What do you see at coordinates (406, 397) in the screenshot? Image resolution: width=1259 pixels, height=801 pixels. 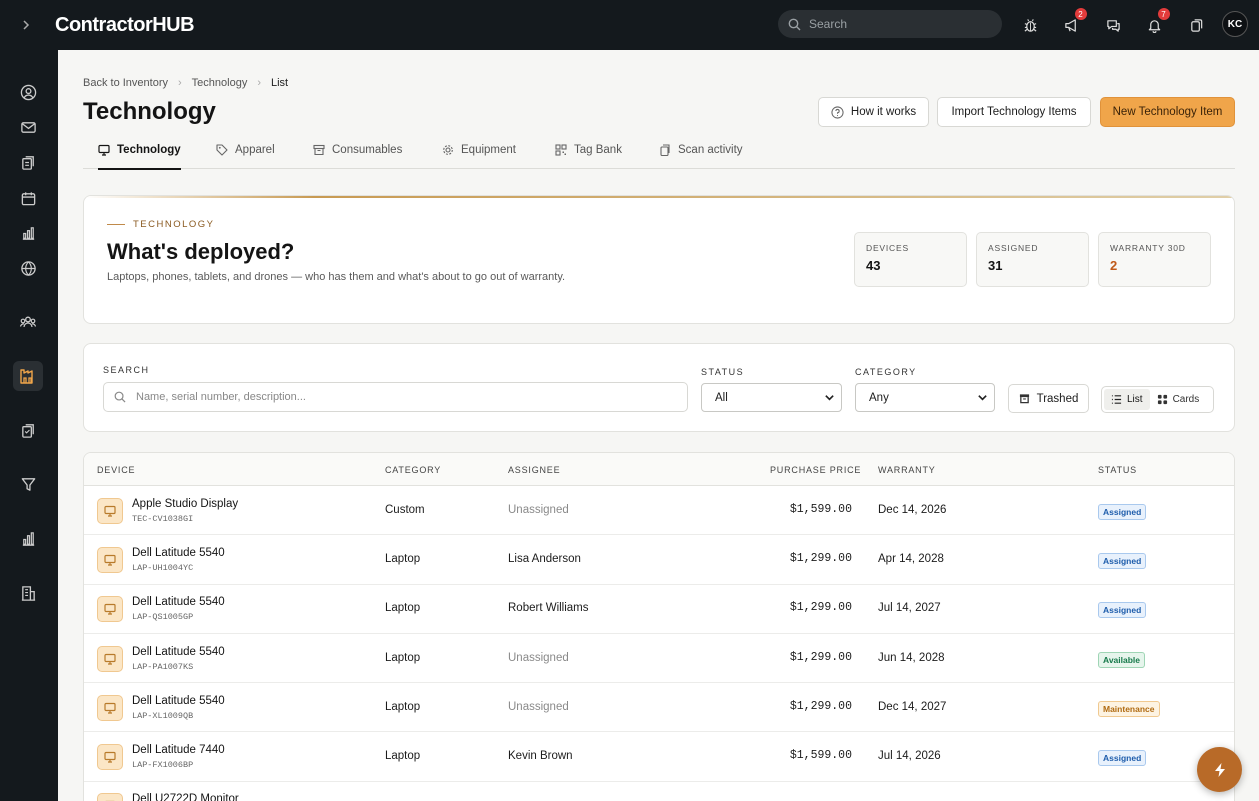 I see `inventory-search-input` at bounding box center [406, 397].